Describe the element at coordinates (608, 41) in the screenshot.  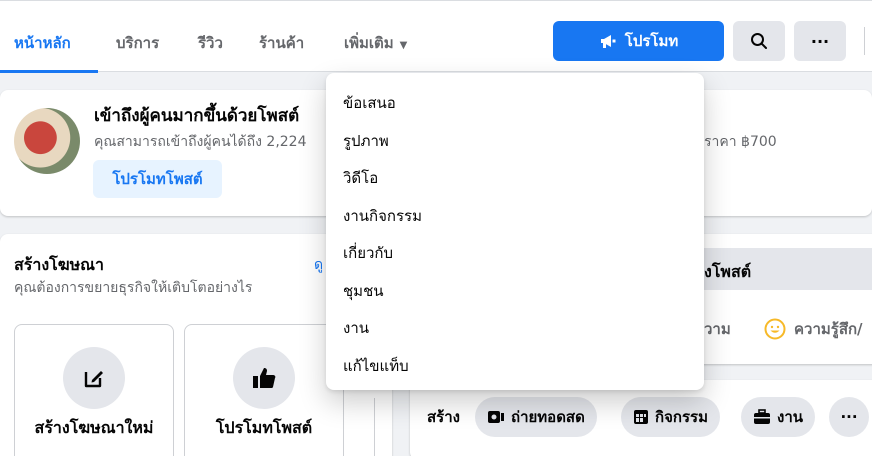
I see `megaphone-icon` at that location.